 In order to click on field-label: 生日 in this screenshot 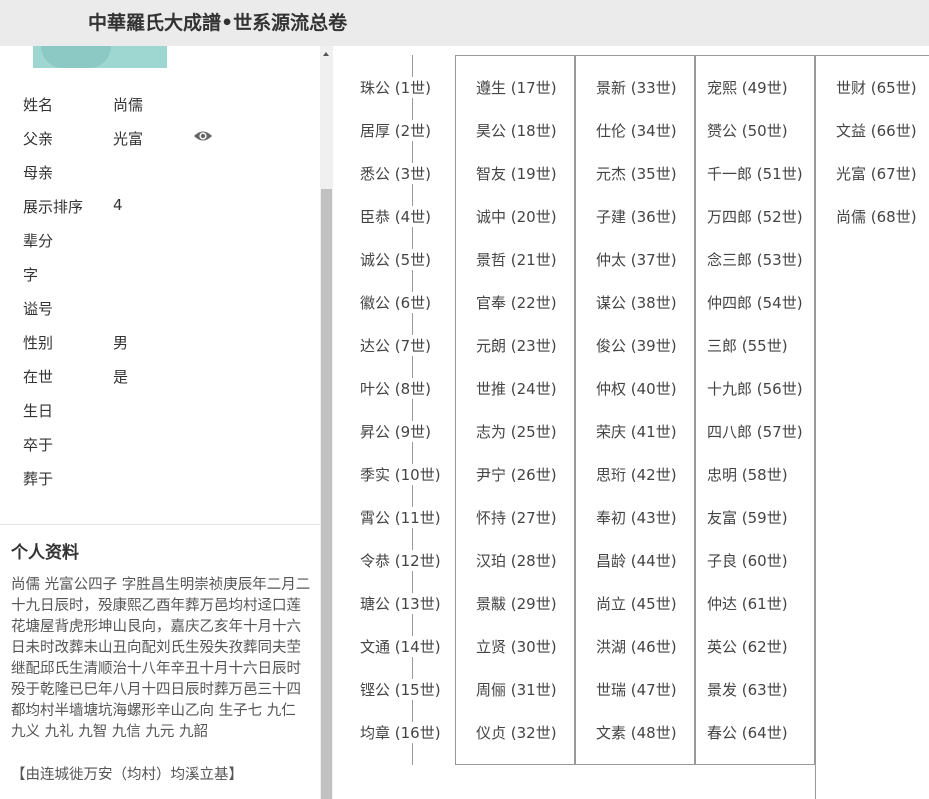, I will do `click(38, 411)`.